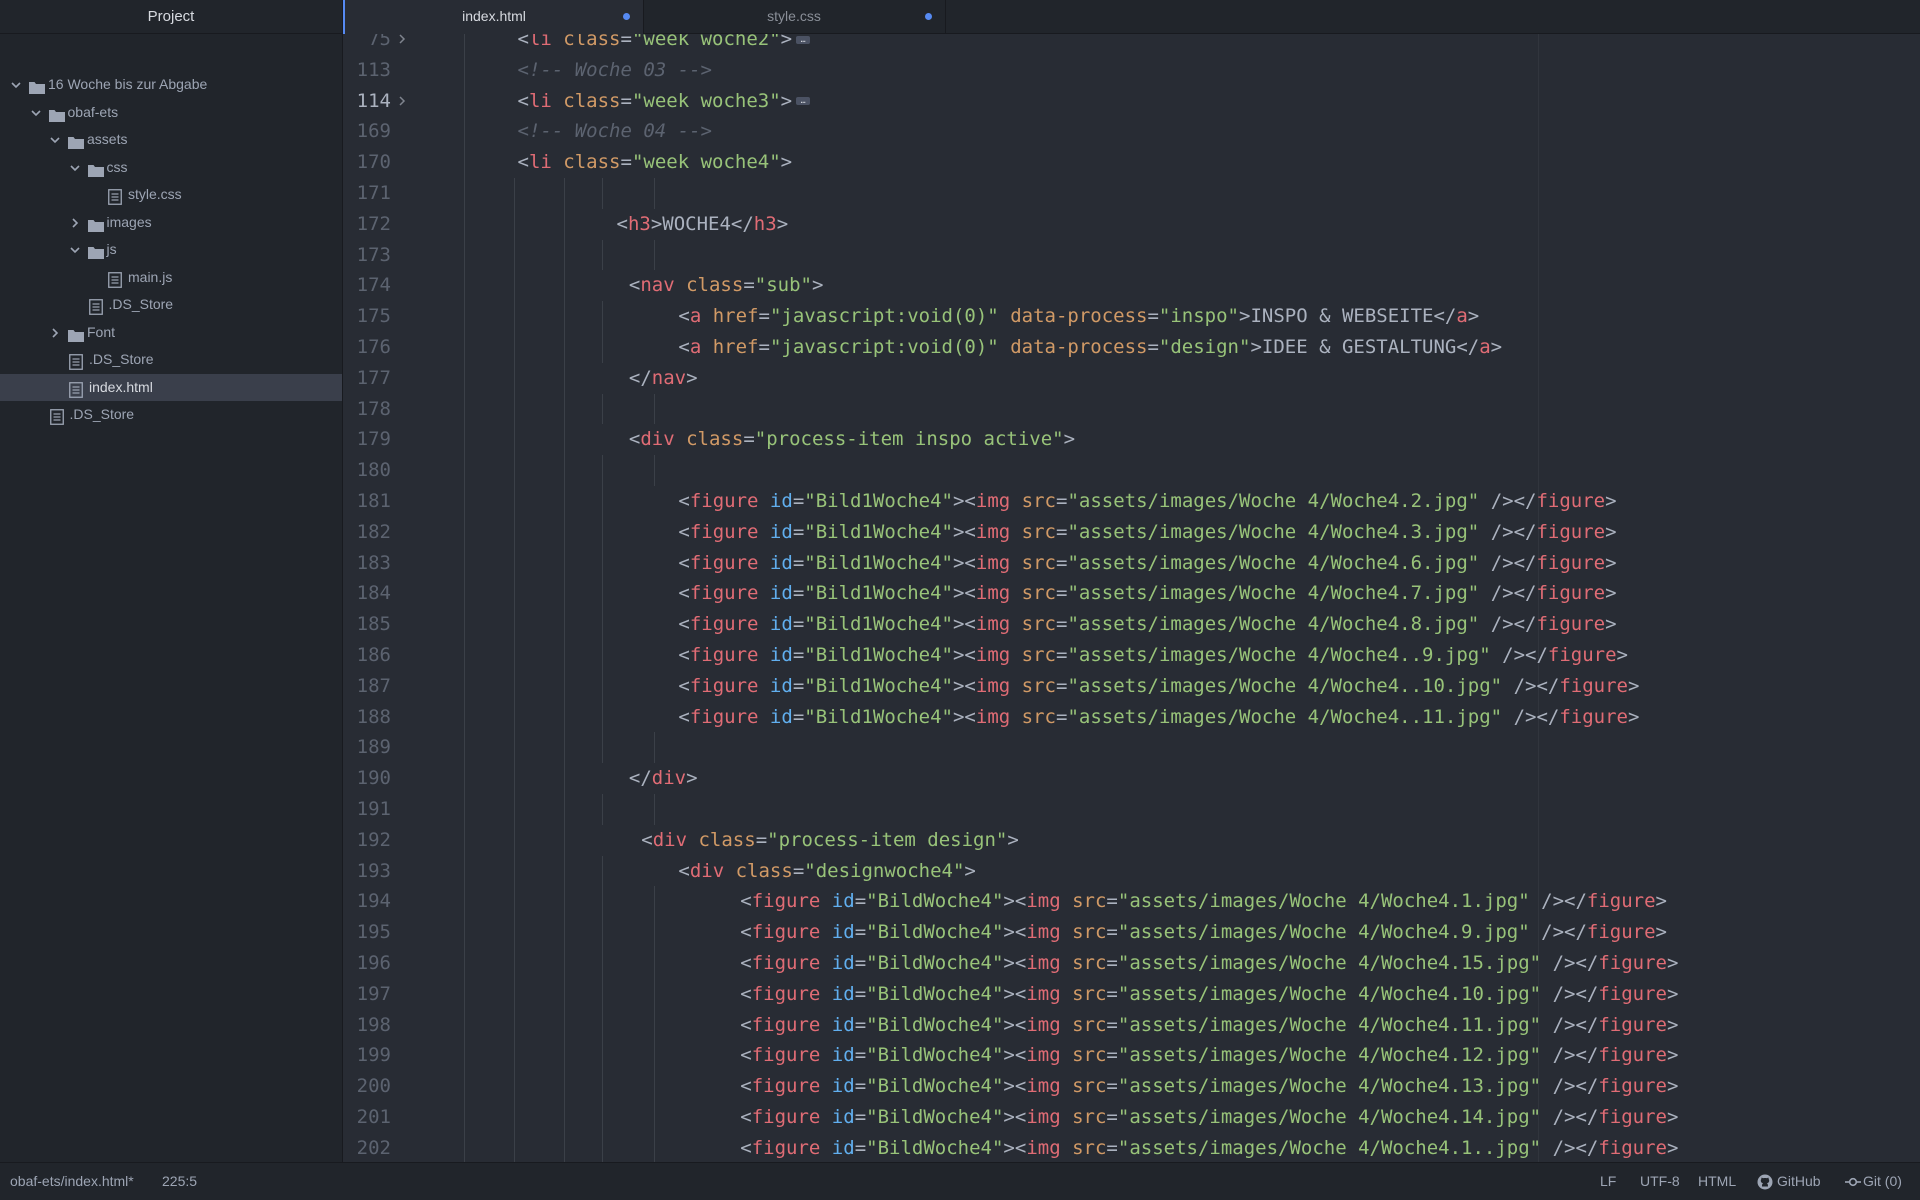 The height and width of the screenshot is (1200, 1920). Describe the element at coordinates (171, 84) in the screenshot. I see `tree-folder: 16 Woche bis zur Abgabe` at that location.